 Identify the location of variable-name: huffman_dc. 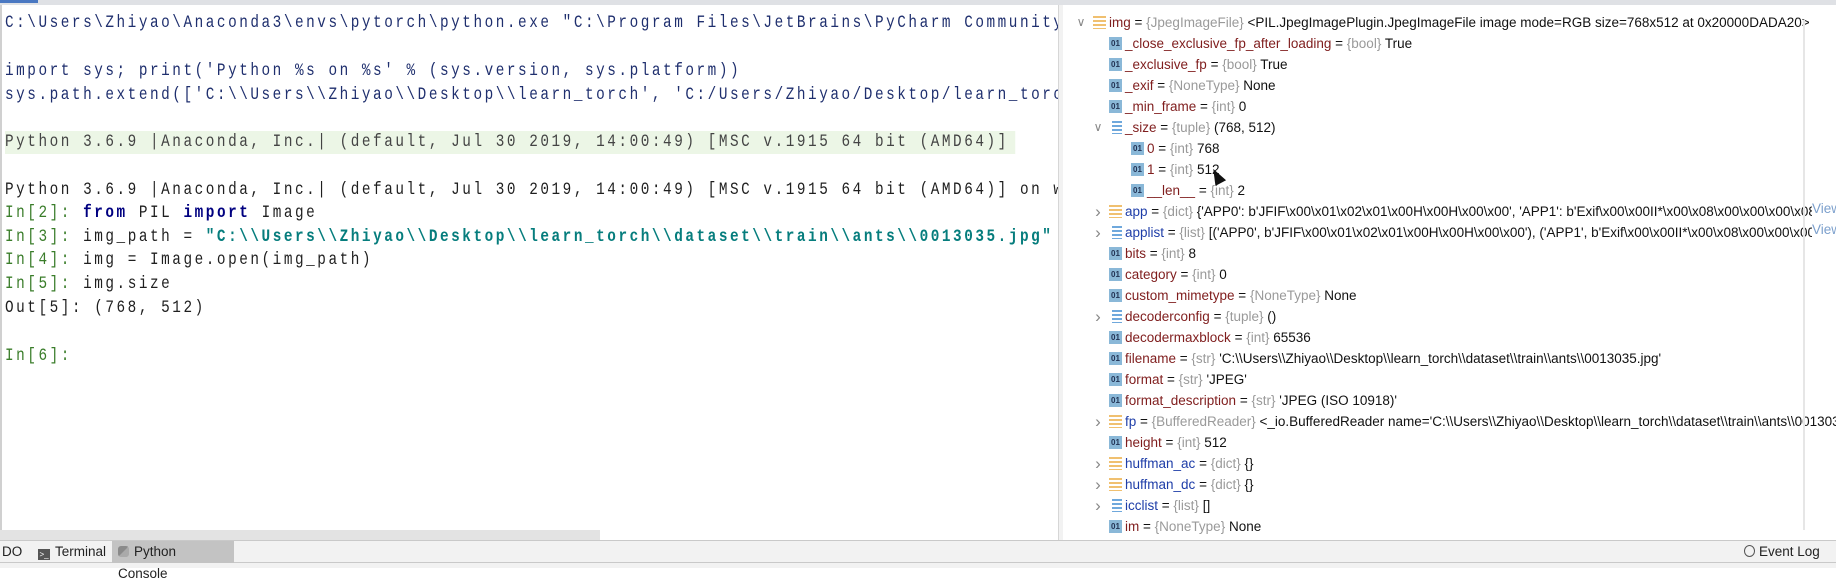
(1160, 484).